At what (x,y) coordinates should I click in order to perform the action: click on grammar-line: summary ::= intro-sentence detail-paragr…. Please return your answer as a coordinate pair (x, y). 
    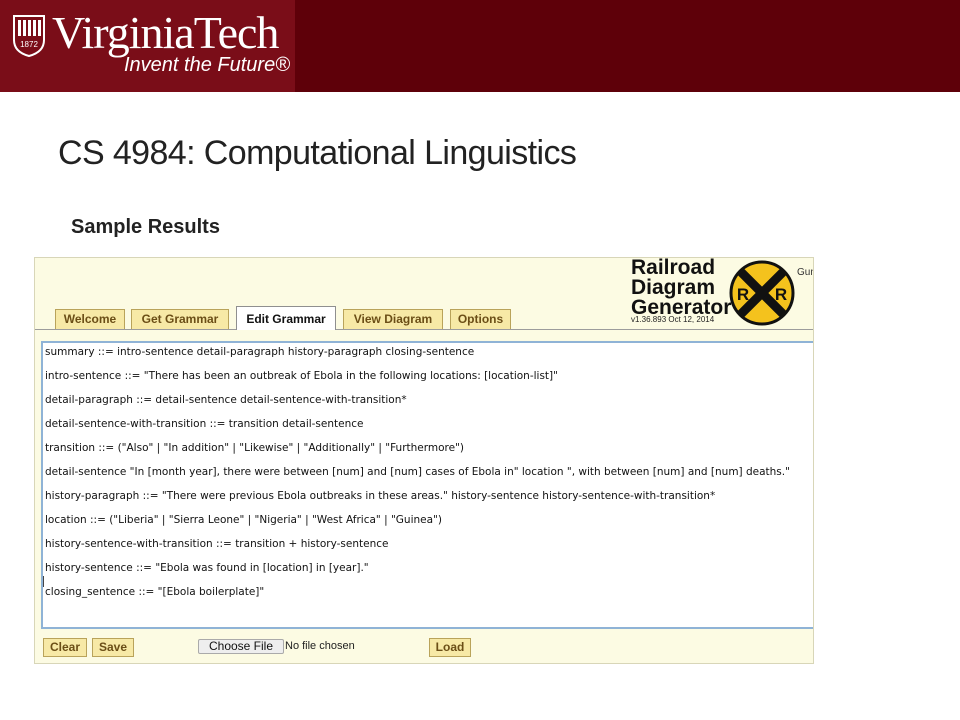
    Looking at the image, I should click on (260, 352).